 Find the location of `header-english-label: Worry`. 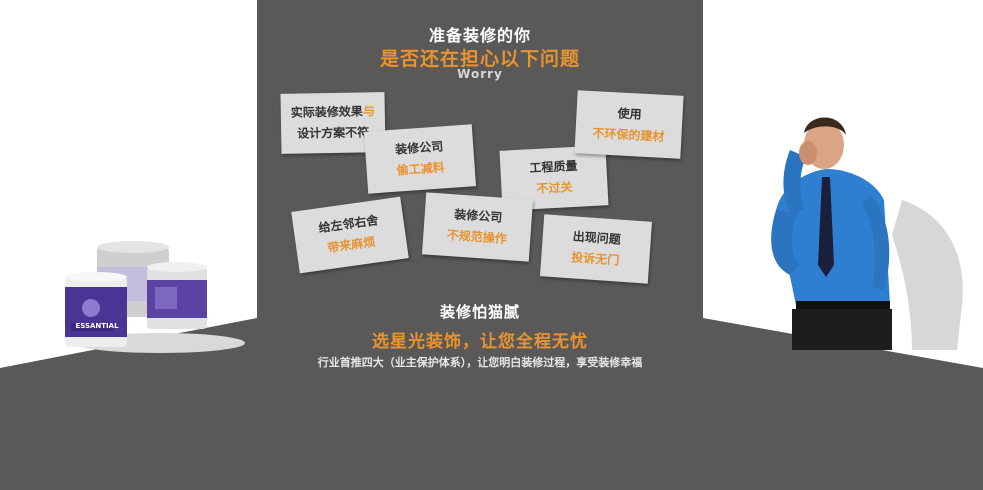

header-english-label: Worry is located at coordinates (480, 74).